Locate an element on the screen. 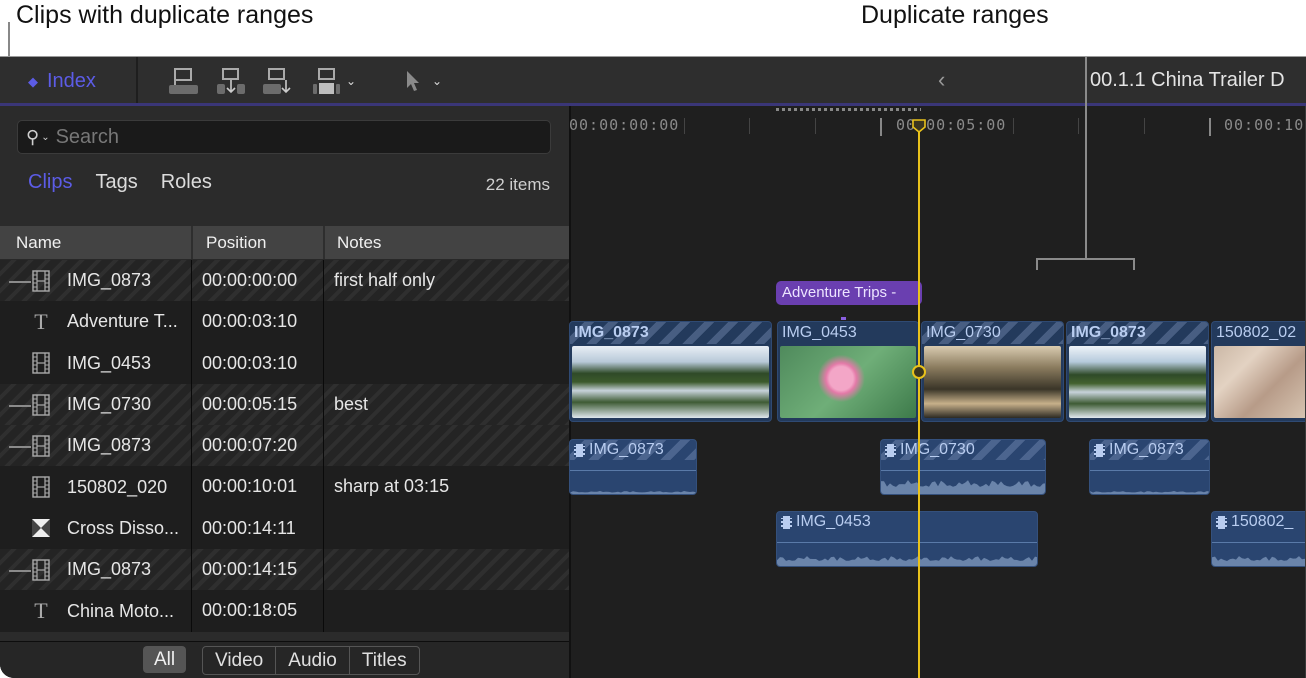  video-clip: IMG_0730 is located at coordinates (992, 371).